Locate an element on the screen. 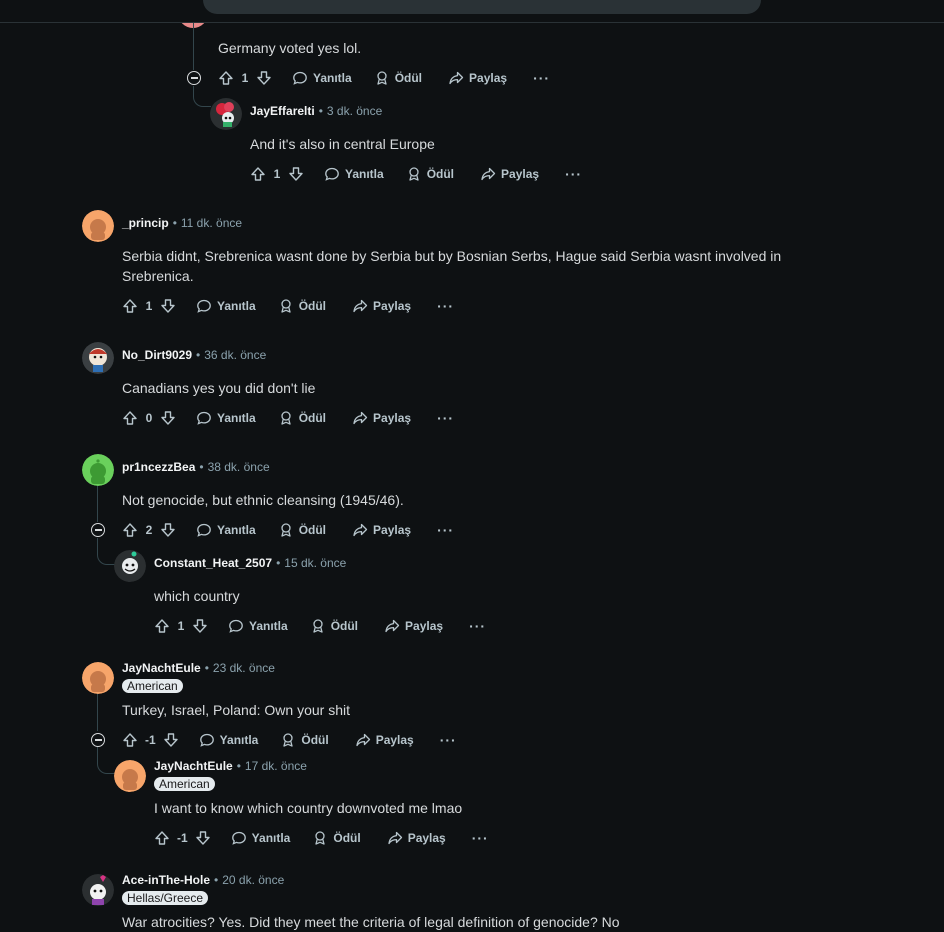 Image resolution: width=944 pixels, height=932 pixels. comment-time: 15 dk. önce is located at coordinates (315, 563).